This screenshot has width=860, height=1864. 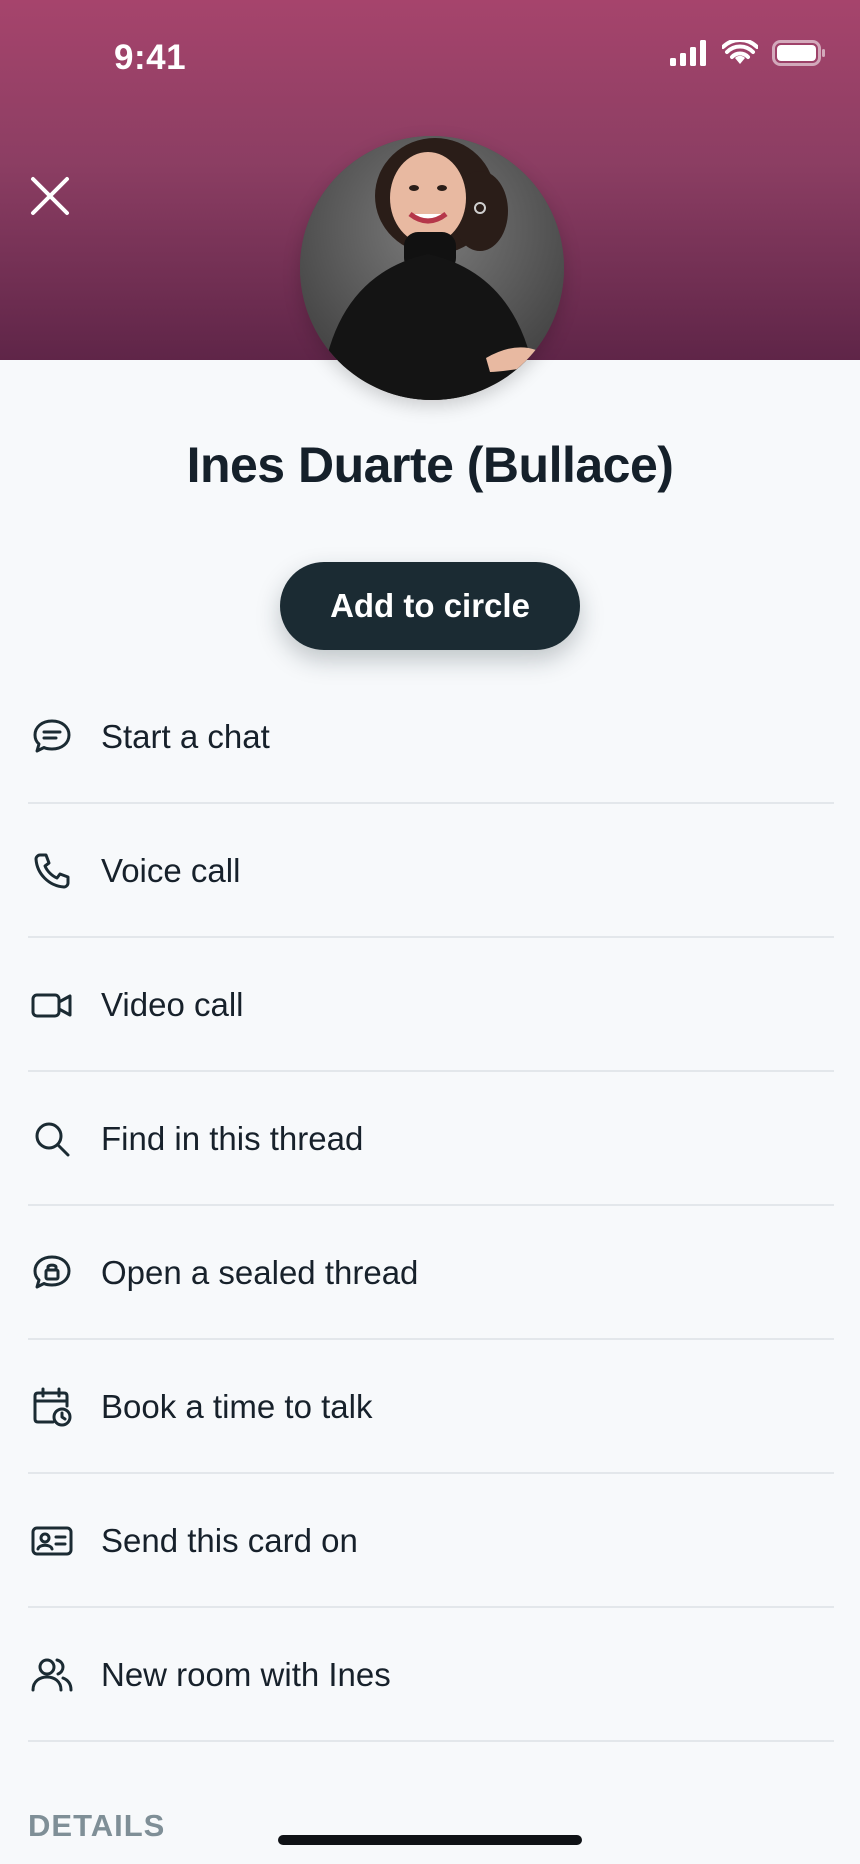 I want to click on details-section-header: DETAILS, so click(x=97, y=1825).